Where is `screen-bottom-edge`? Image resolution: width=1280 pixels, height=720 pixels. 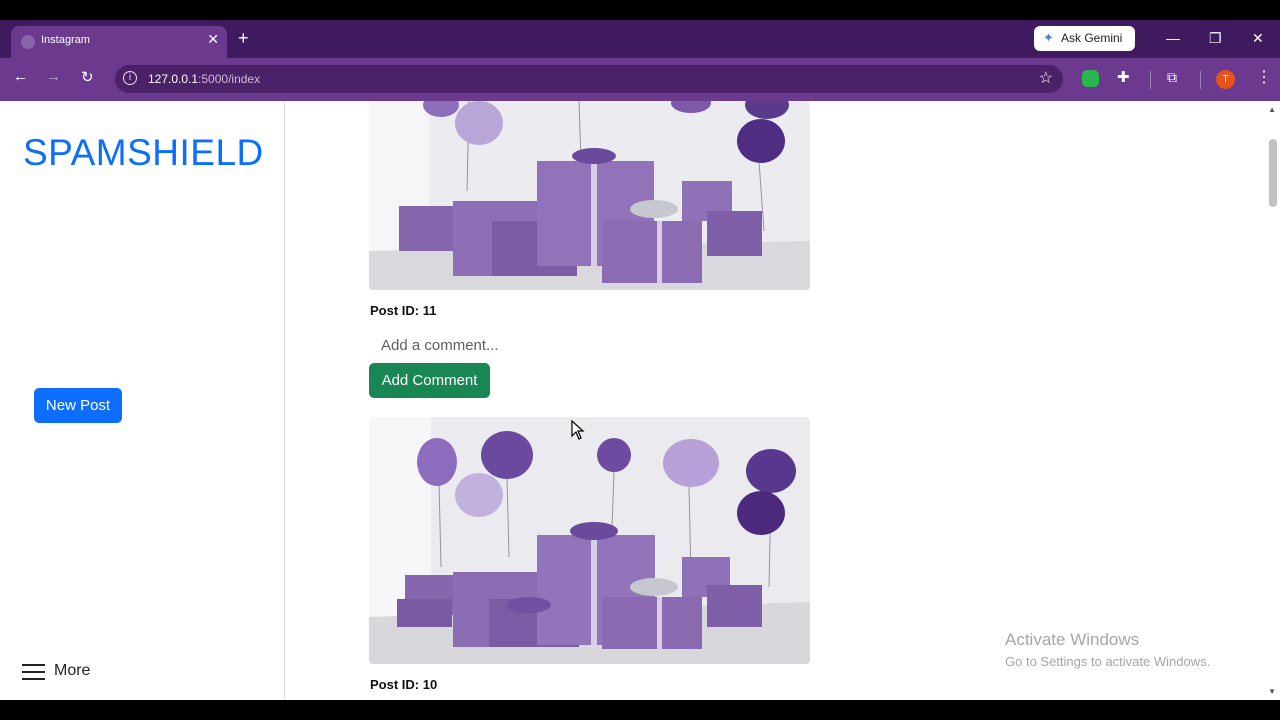 screen-bottom-edge is located at coordinates (640, 710).